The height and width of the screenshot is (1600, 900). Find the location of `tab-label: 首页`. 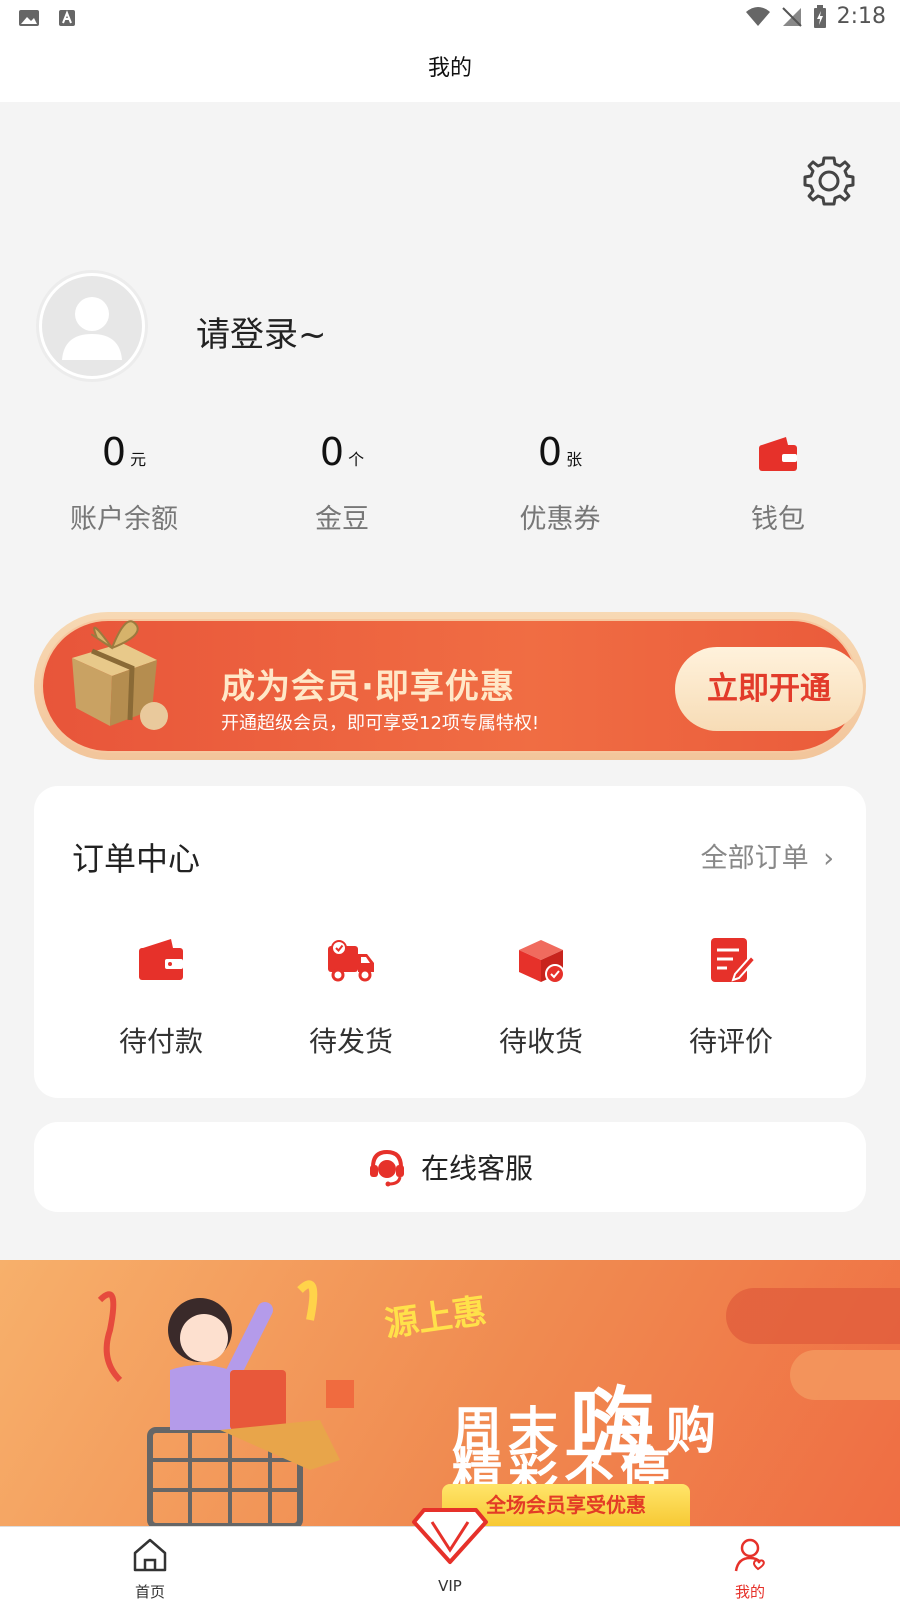

tab-label: 首页 is located at coordinates (149, 1591).